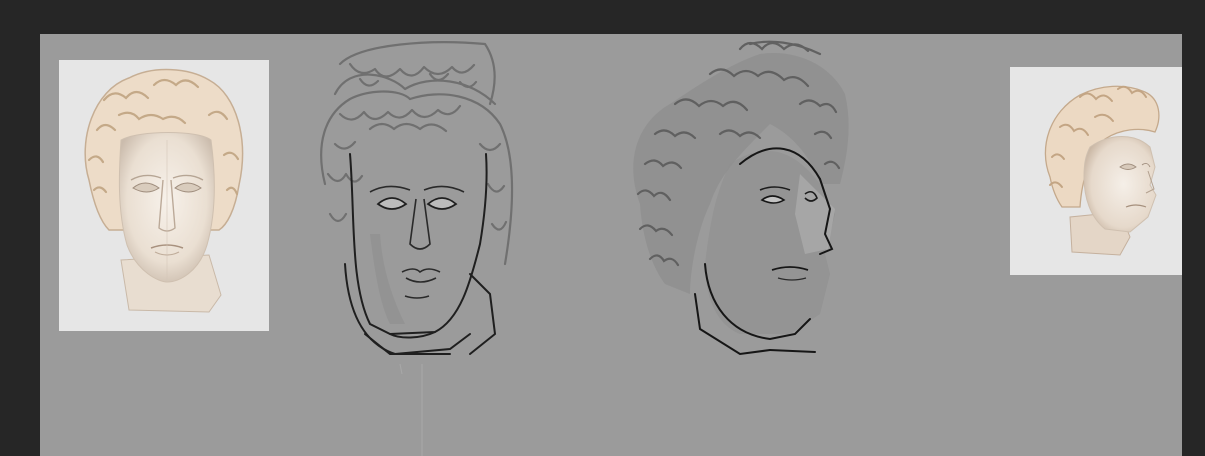 Image resolution: width=1205 pixels, height=456 pixels. What do you see at coordinates (164, 190) in the screenshot?
I see `marble-bust-front-reference-icon` at bounding box center [164, 190].